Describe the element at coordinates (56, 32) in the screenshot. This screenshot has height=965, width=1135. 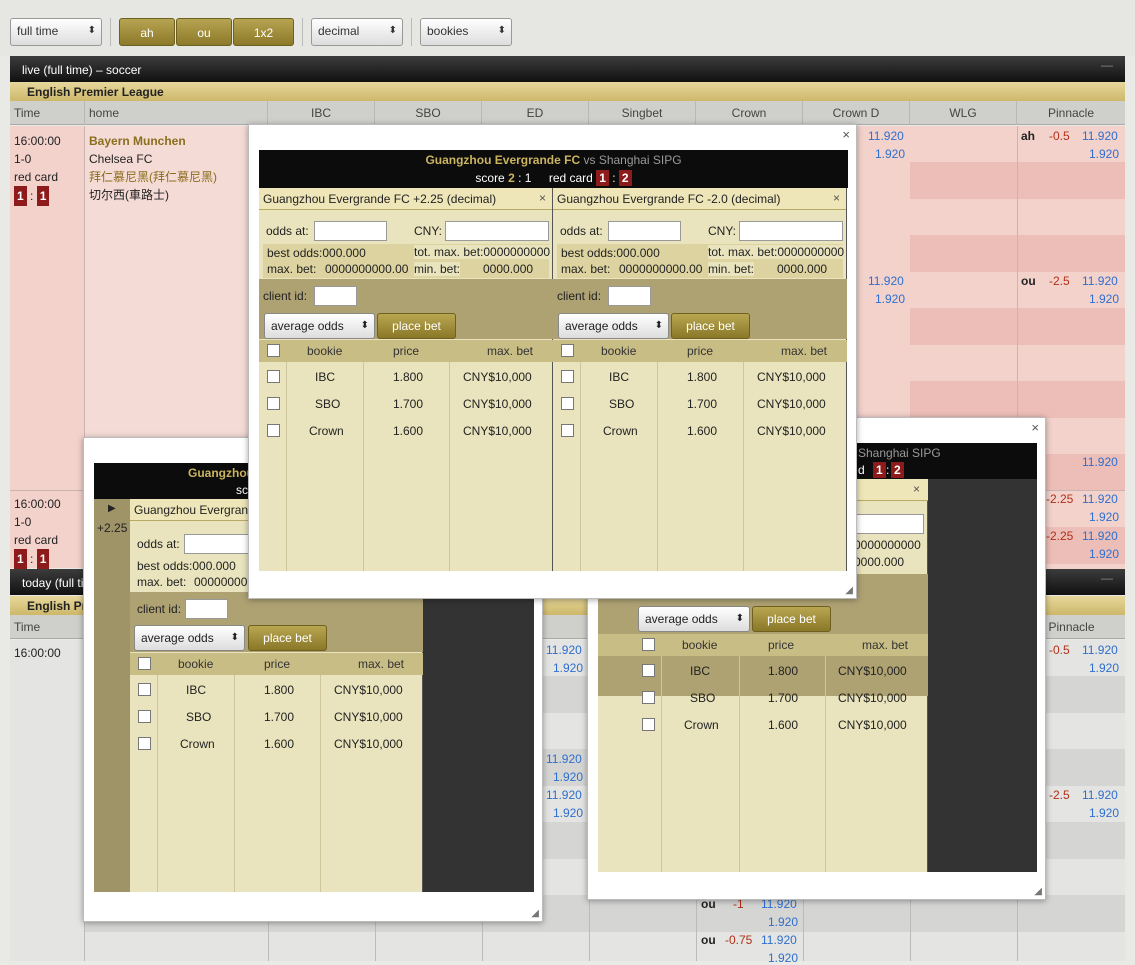
I see `period-select: full time` at that location.